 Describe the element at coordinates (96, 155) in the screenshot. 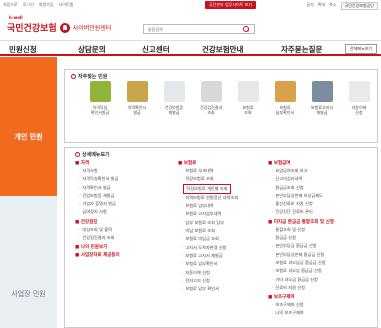

I see `detail-menu-title-text: 상세메뉴보기` at that location.